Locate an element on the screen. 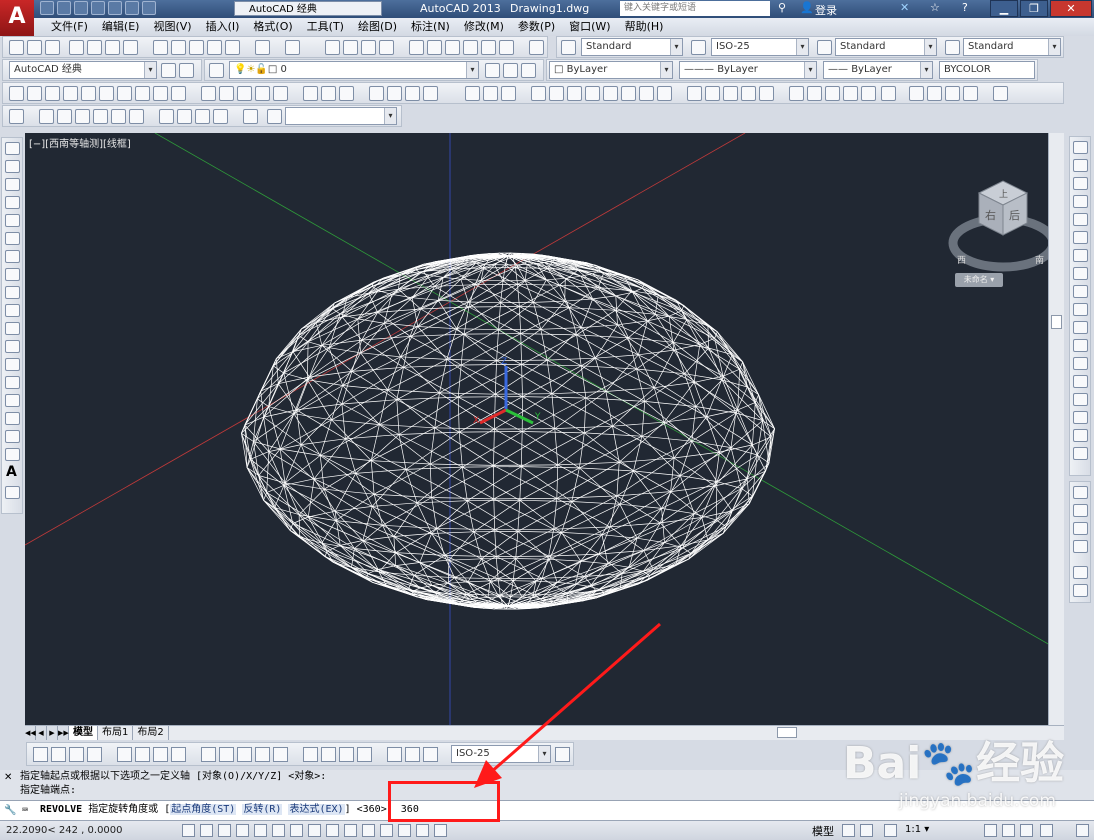  transparency-icon is located at coordinates (386, 830).